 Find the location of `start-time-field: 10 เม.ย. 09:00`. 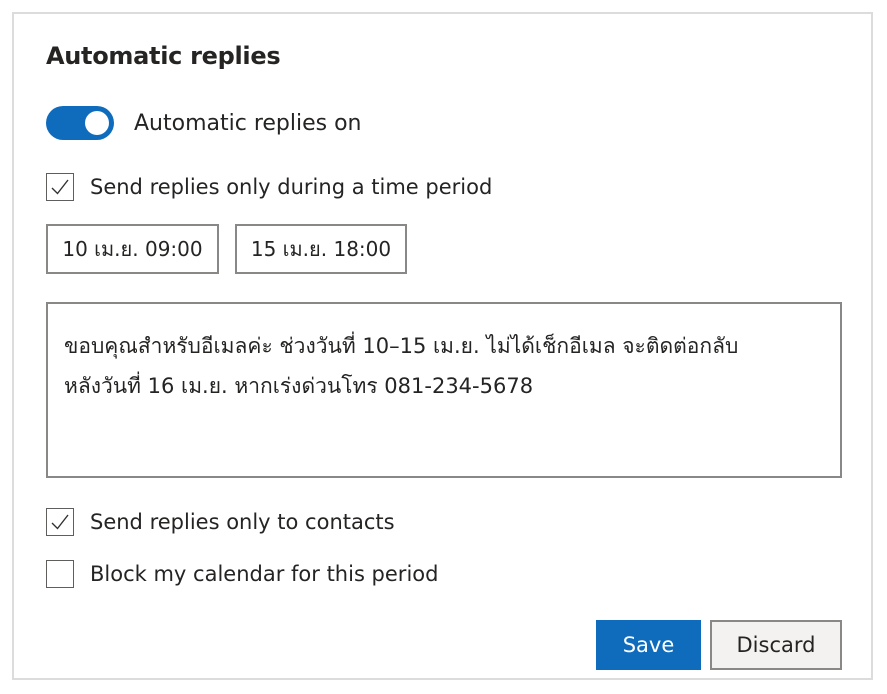

start-time-field: 10 เม.ย. 09:00 is located at coordinates (132, 249).